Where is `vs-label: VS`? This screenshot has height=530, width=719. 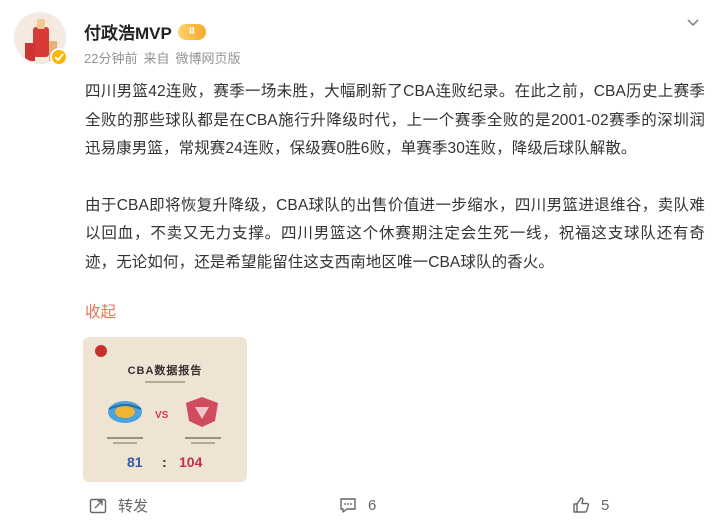 vs-label: VS is located at coordinates (162, 415).